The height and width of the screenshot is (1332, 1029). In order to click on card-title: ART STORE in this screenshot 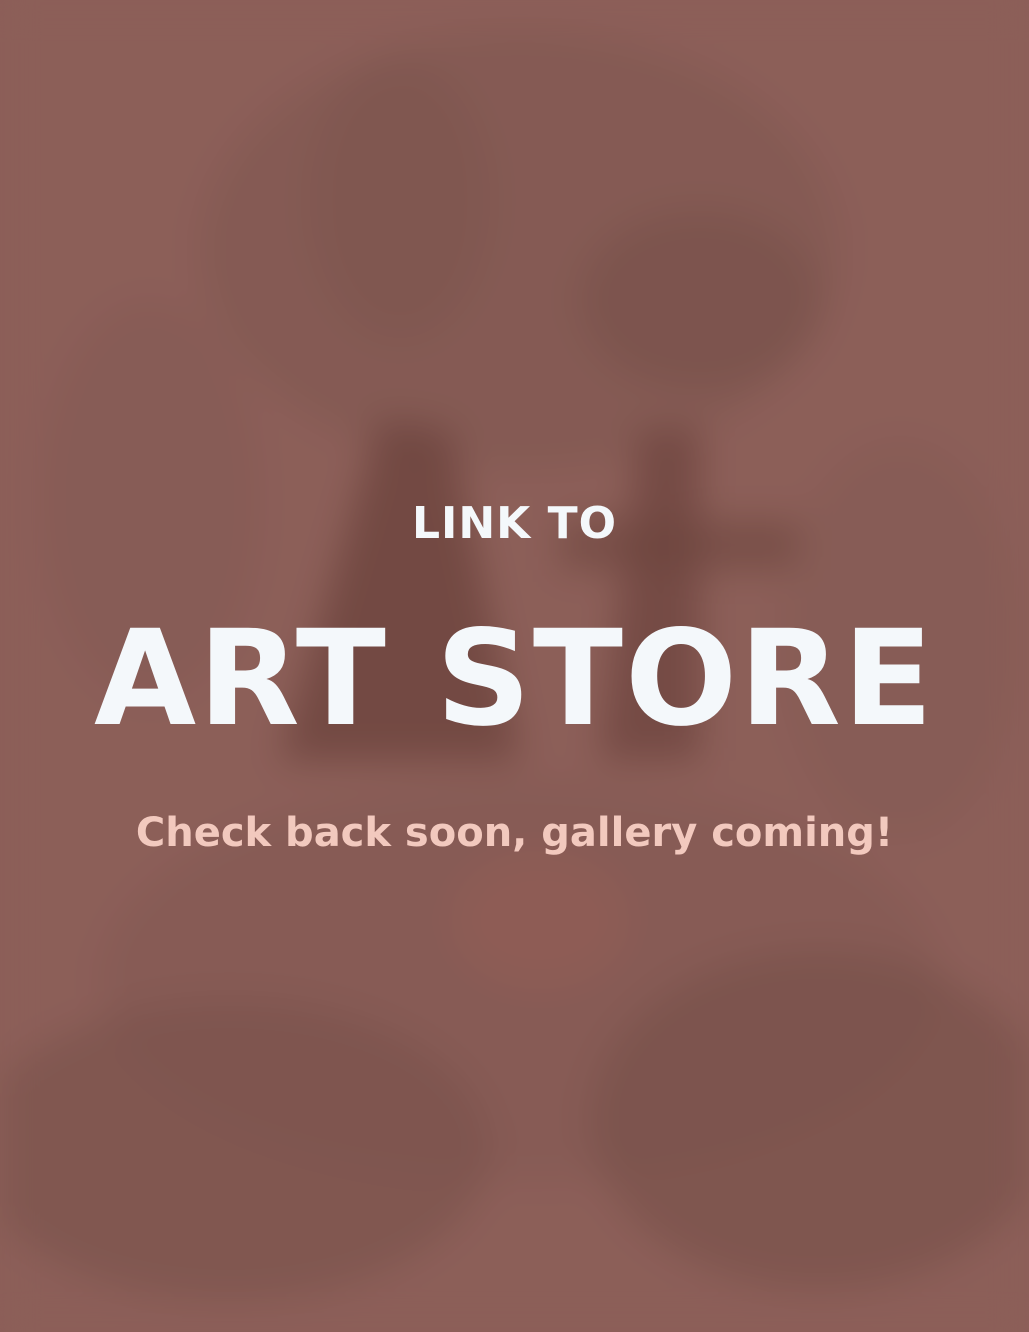, I will do `click(514, 679)`.